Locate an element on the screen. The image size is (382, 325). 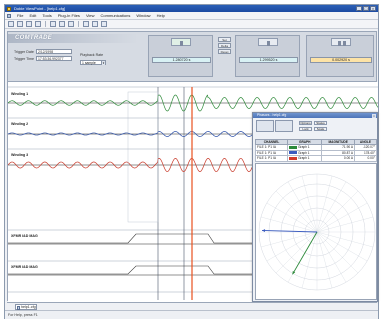
cursor-group-1: 1.280720 s is located at coordinates (180, 56).